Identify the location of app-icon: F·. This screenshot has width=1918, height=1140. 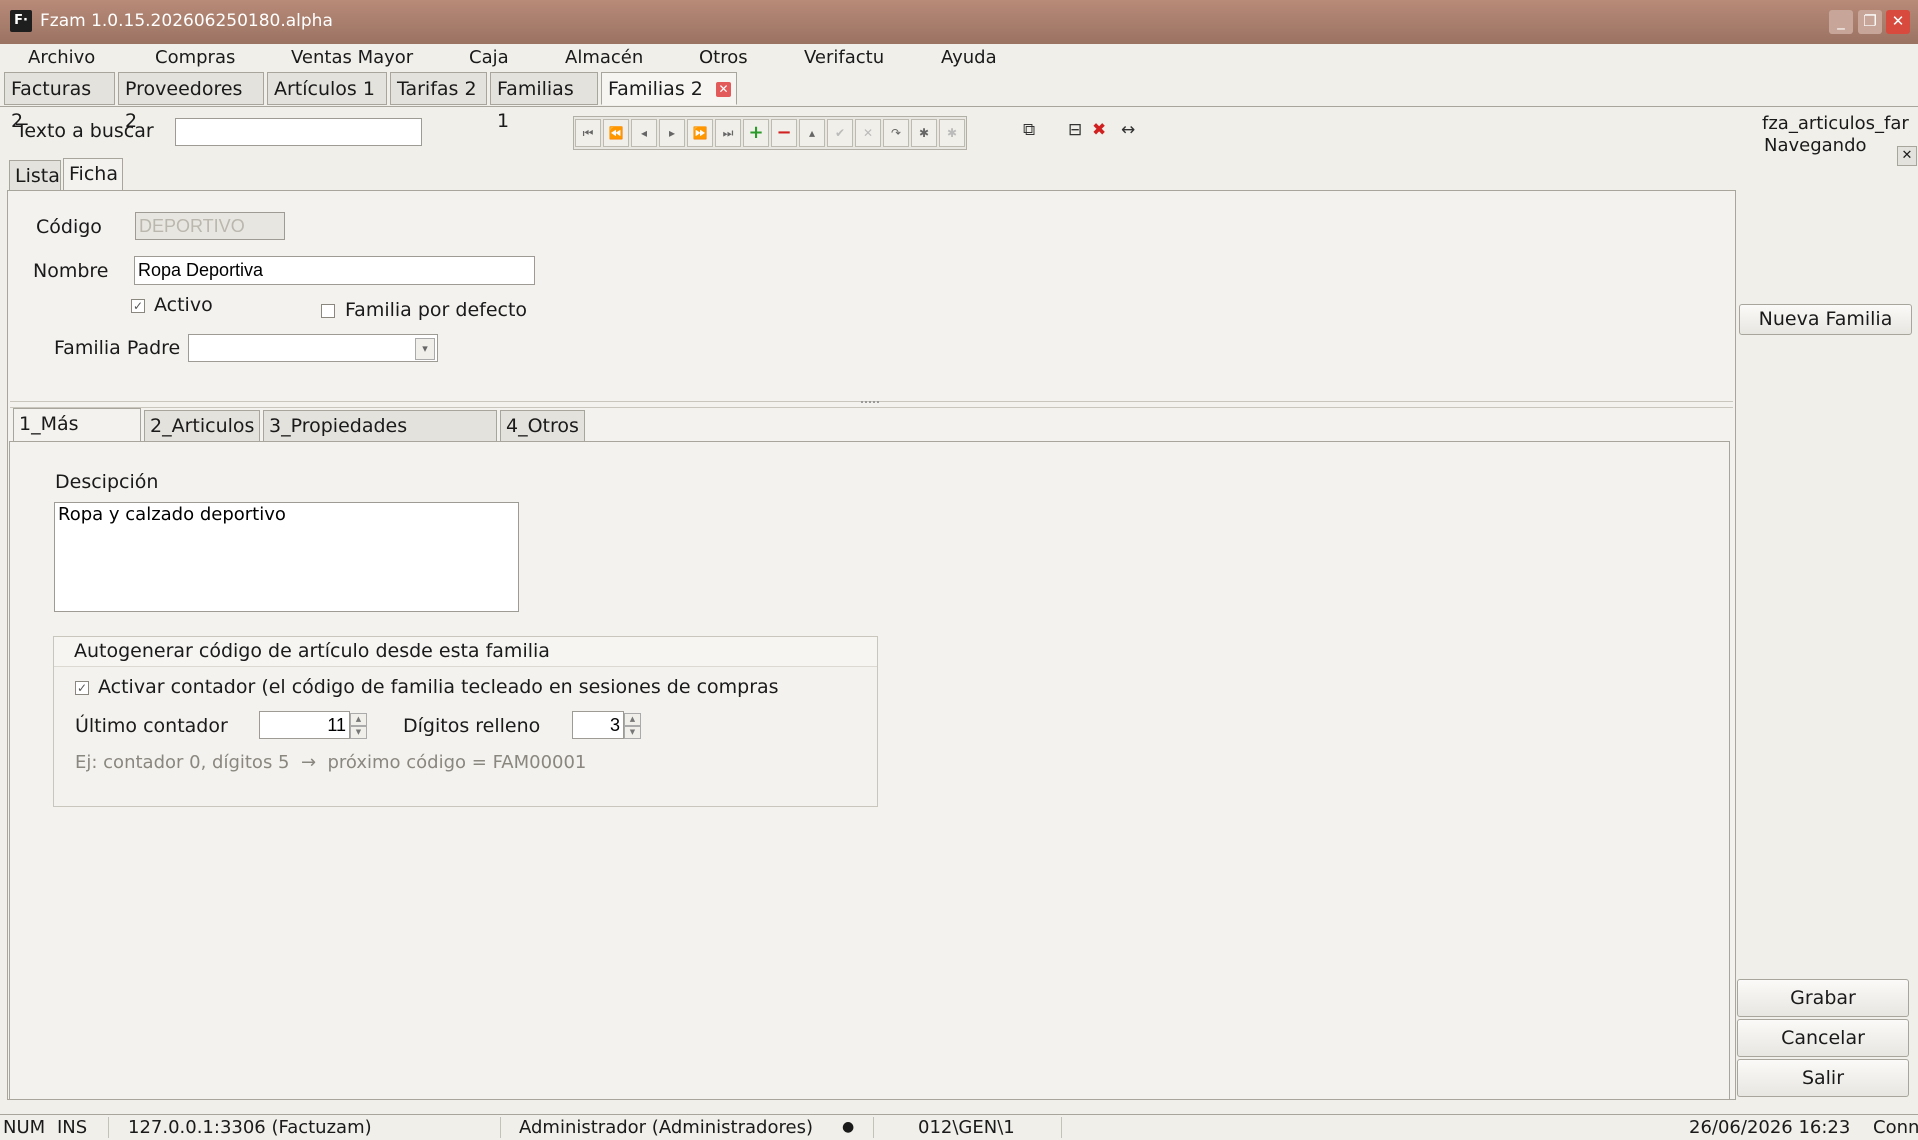
(21, 21).